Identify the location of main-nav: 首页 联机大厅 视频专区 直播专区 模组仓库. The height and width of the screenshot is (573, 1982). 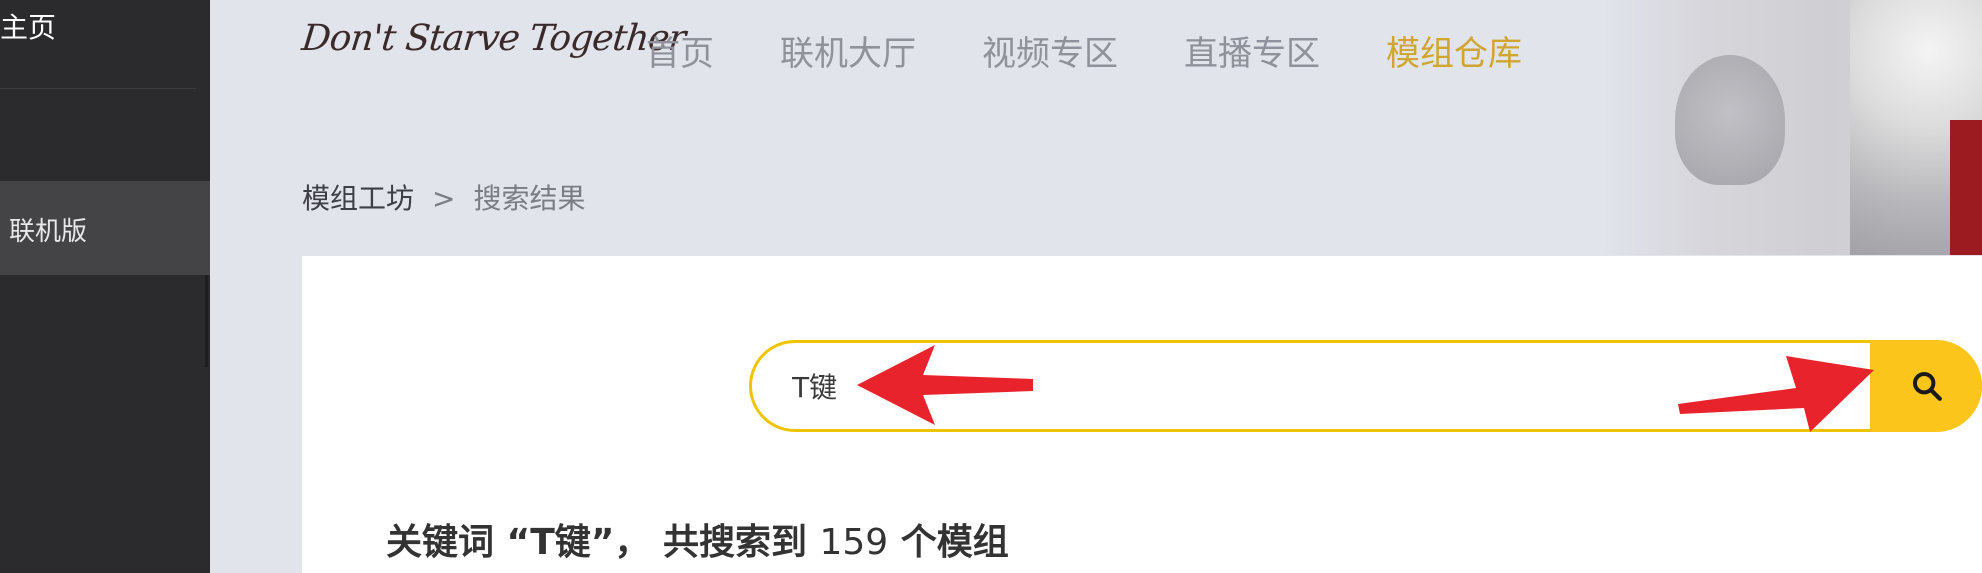
(1117, 50).